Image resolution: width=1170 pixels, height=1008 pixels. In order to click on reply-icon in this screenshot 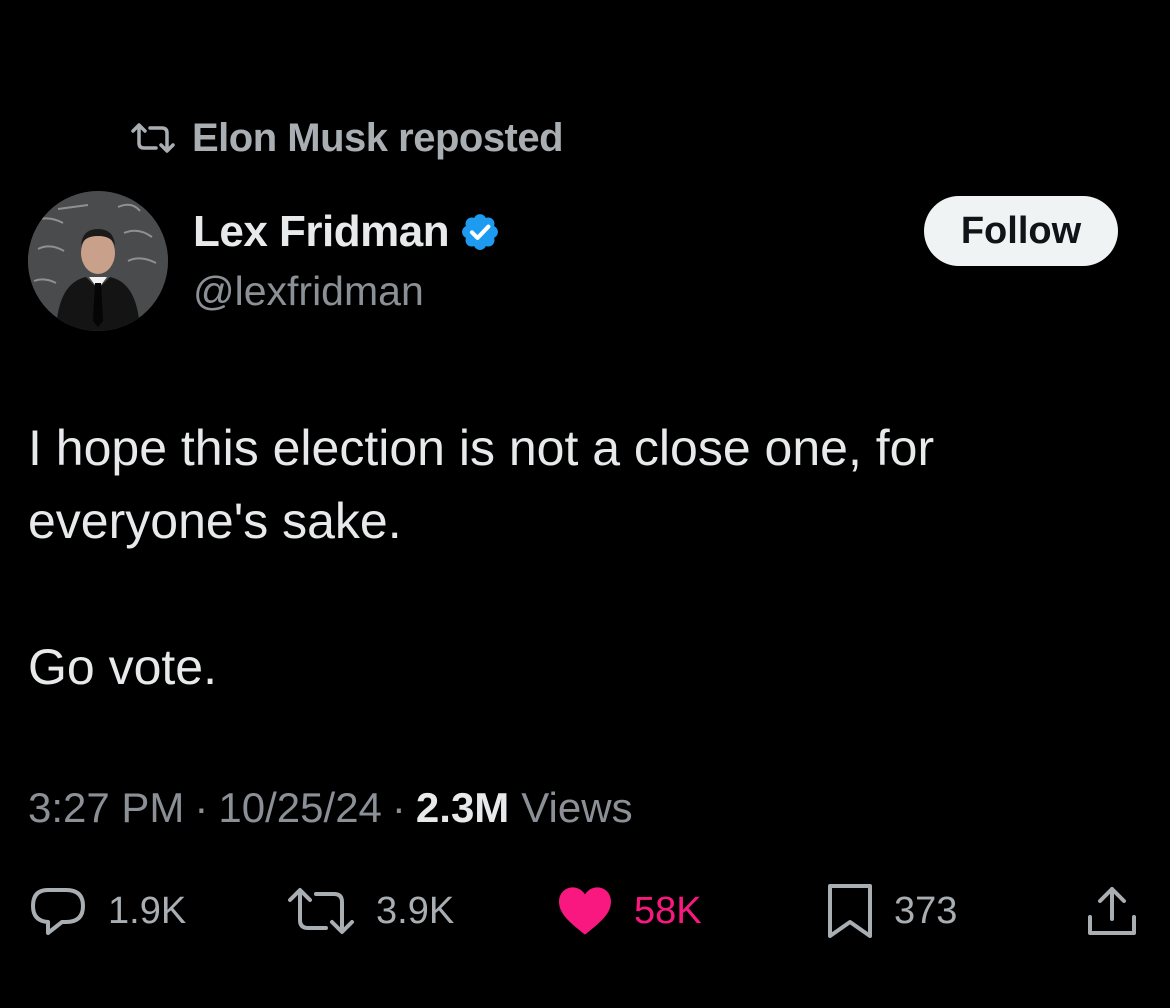, I will do `click(58, 911)`.